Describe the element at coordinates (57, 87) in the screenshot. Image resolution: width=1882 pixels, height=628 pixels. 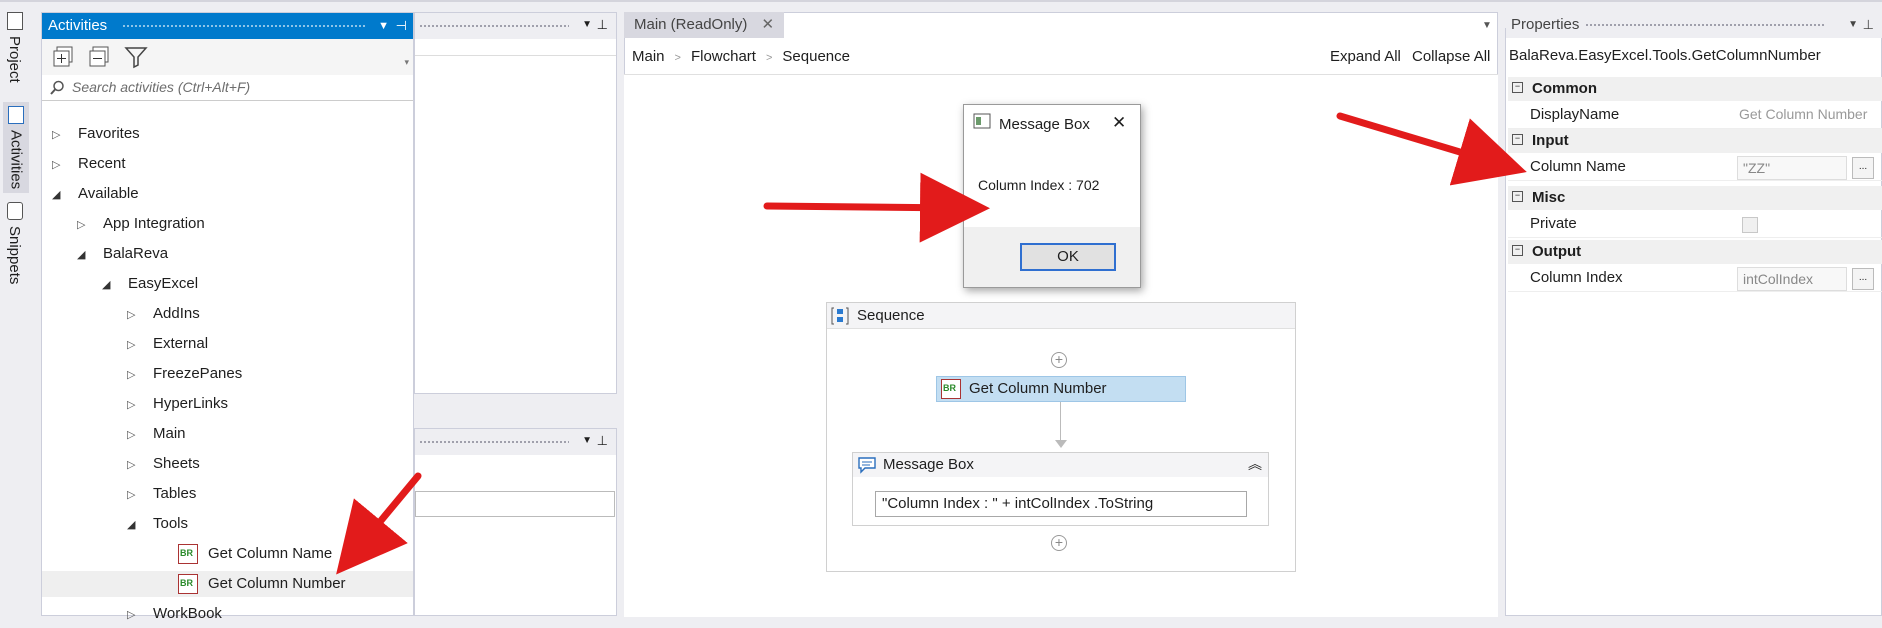
I see `search-icon` at that location.